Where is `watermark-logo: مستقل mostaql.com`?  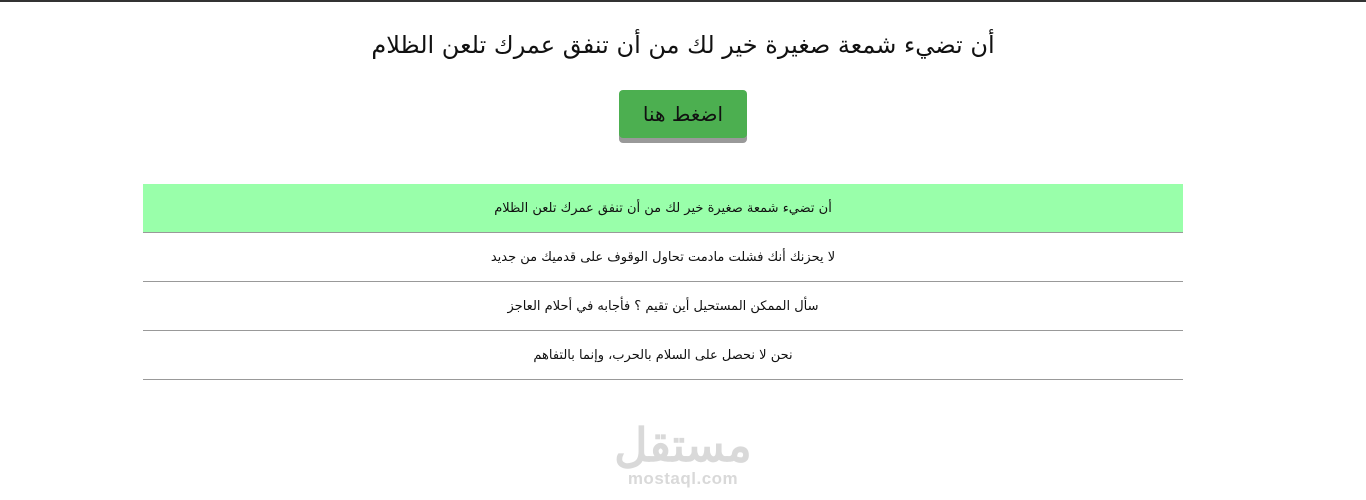
watermark-logo: مستقل mostaql.com is located at coordinates (683, 454).